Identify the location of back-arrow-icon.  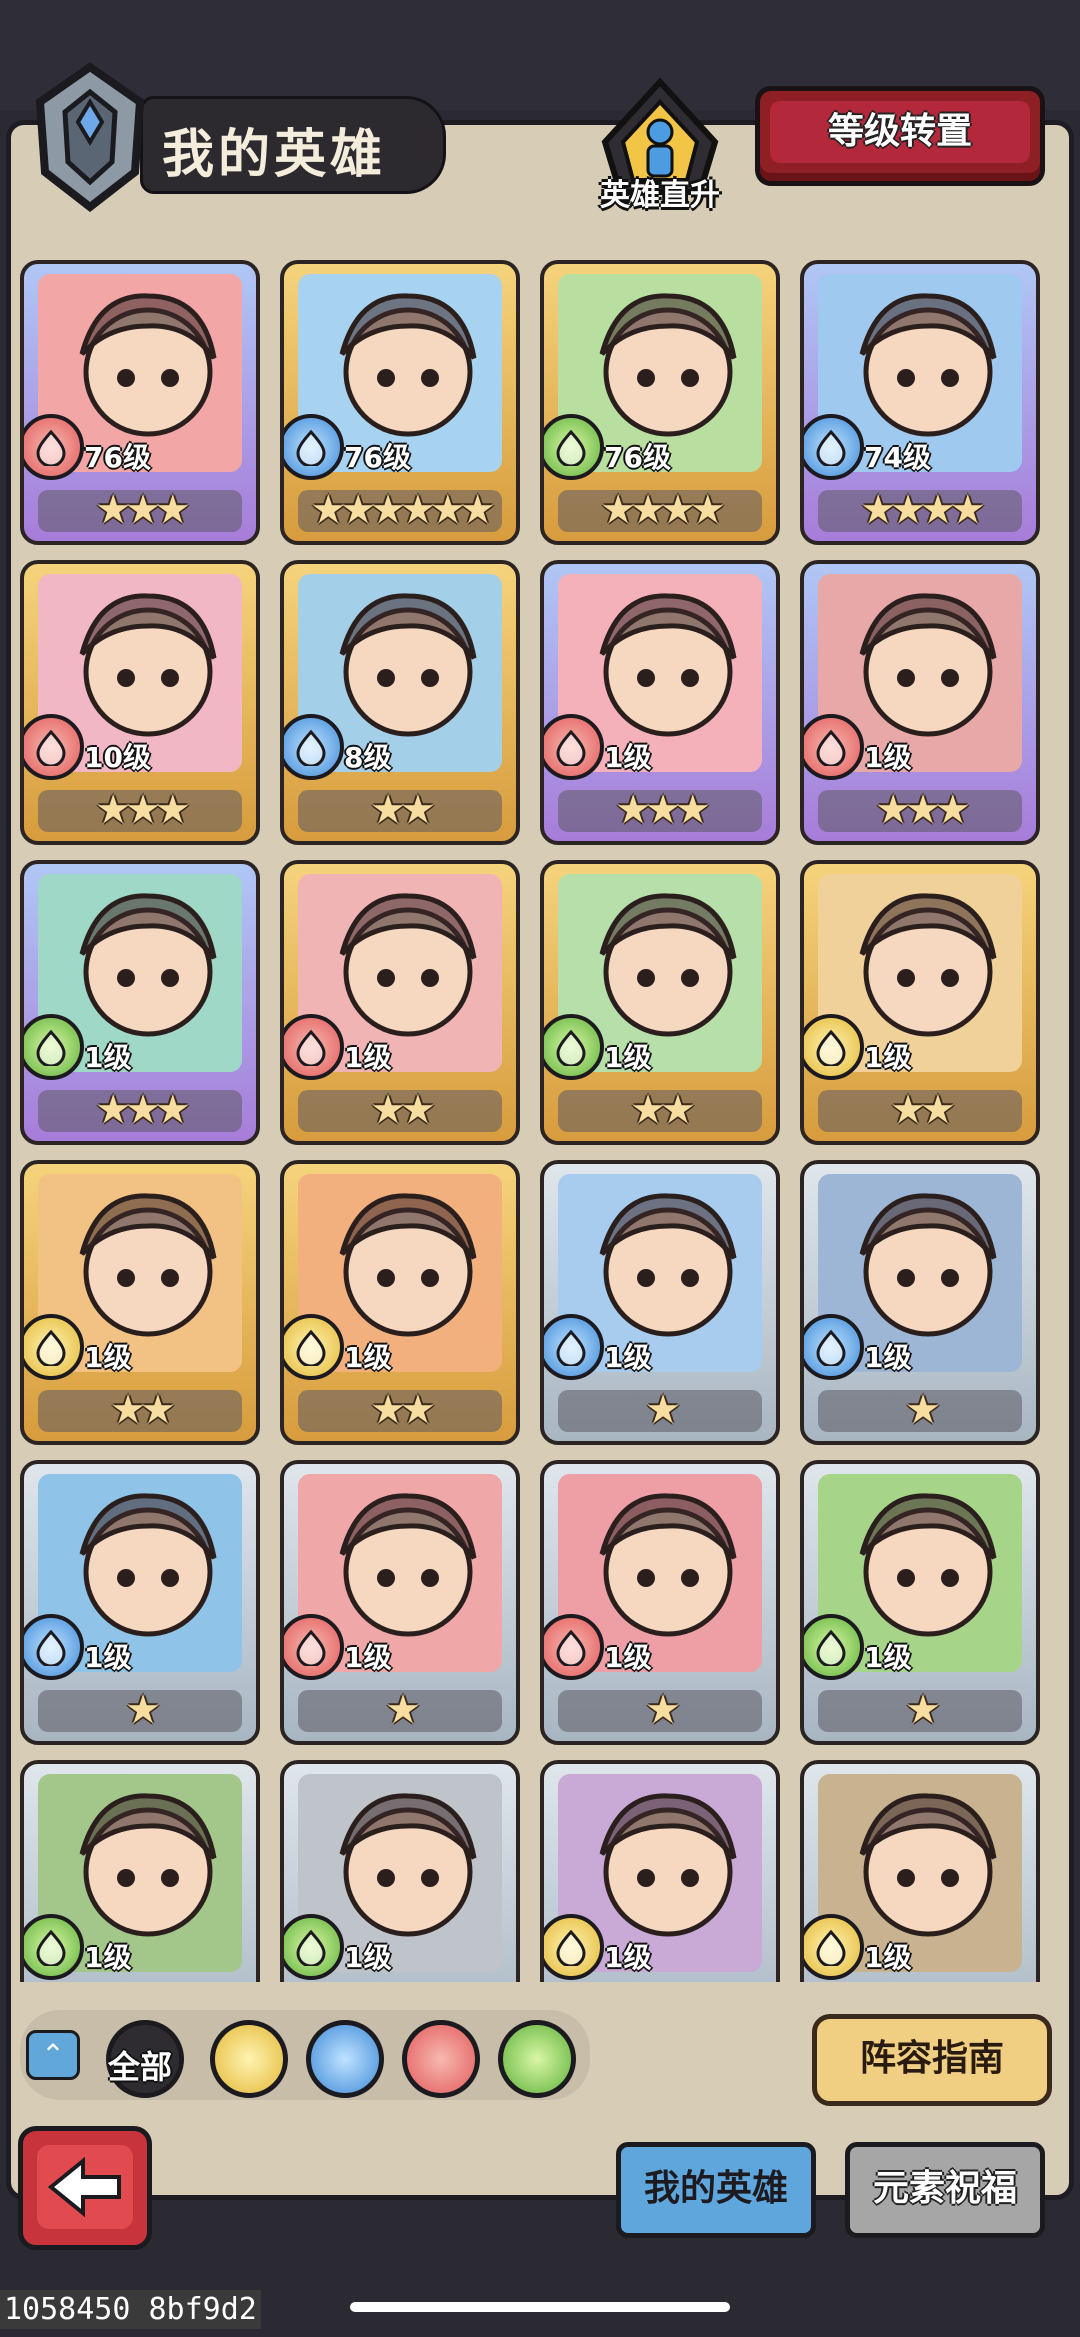
(85, 2187).